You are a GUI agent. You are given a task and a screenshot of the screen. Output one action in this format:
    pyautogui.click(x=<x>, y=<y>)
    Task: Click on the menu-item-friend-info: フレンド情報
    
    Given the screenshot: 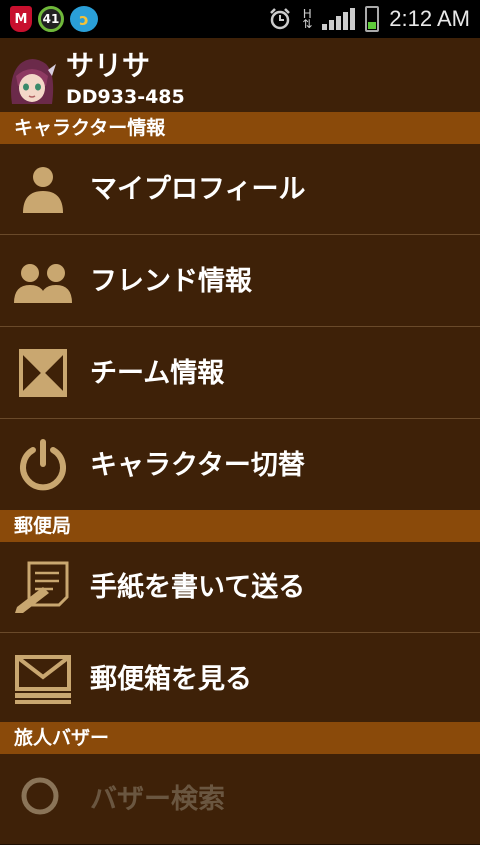 What is the action you would take?
    pyautogui.click(x=240, y=281)
    